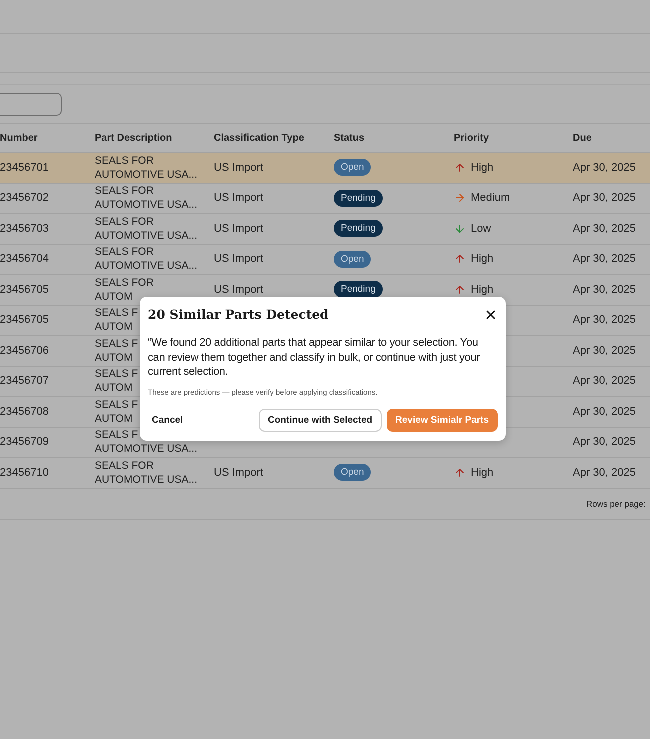 The width and height of the screenshot is (650, 739). I want to click on table-row: 23456701 SEALS FOR AUTOMOTIVE USA... US Import Open High Apr 30, 2025, so click(325, 168).